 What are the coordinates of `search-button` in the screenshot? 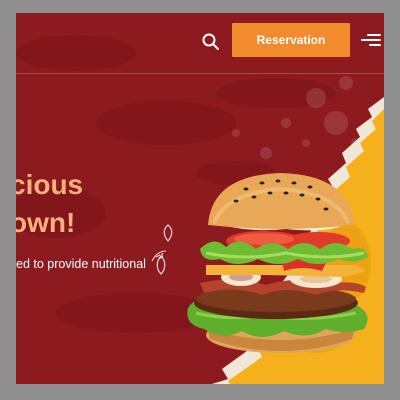 It's located at (211, 42).